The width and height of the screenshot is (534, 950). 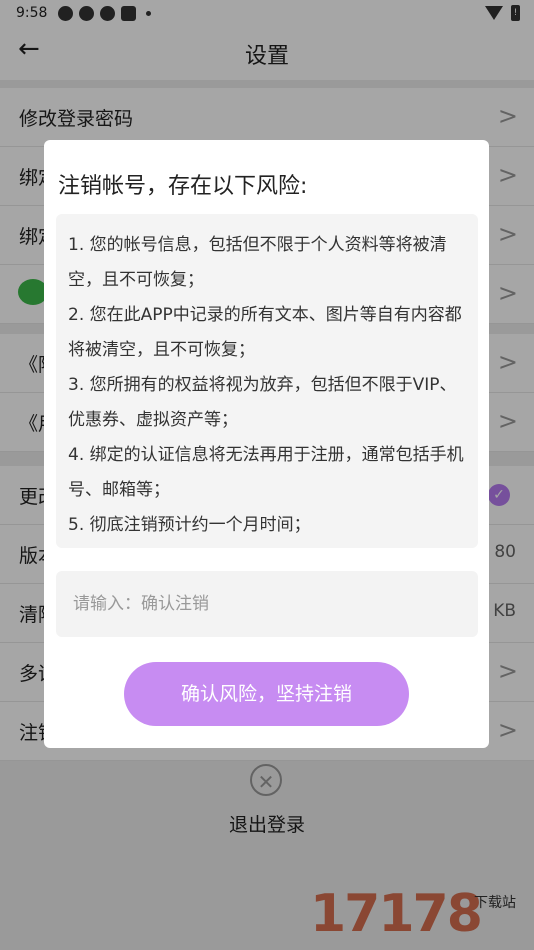 I want to click on risk-item: 2. 您在此APP中记录的所有文本、图片等自有内容都将被清空，且不可恢复；, so click(x=265, y=332).